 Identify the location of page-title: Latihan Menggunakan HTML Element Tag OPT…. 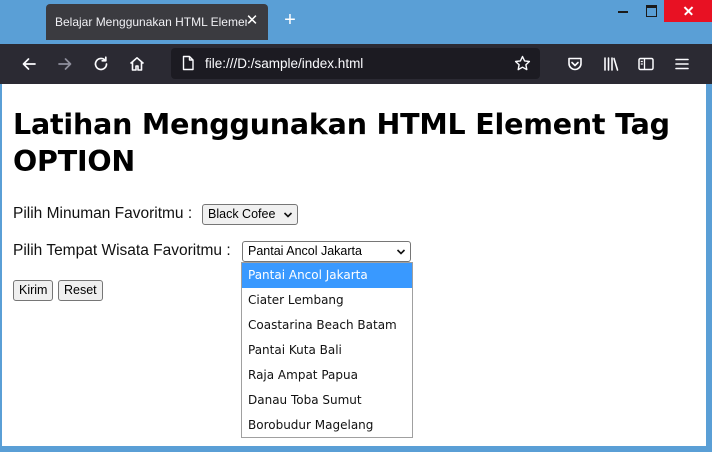
(341, 143).